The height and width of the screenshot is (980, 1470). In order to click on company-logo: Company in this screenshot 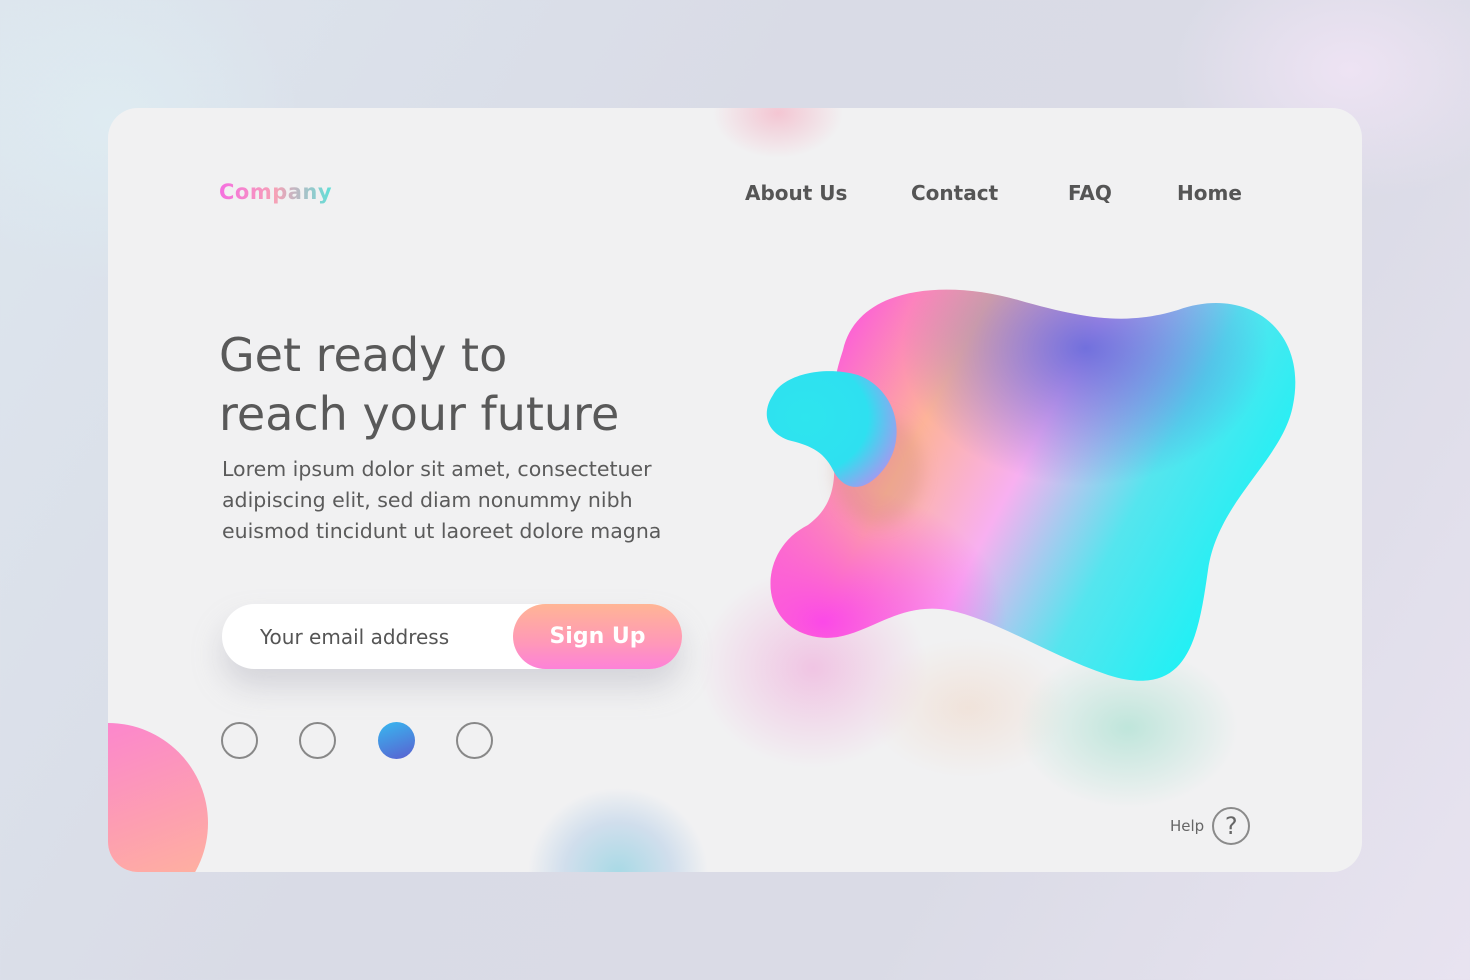, I will do `click(275, 192)`.